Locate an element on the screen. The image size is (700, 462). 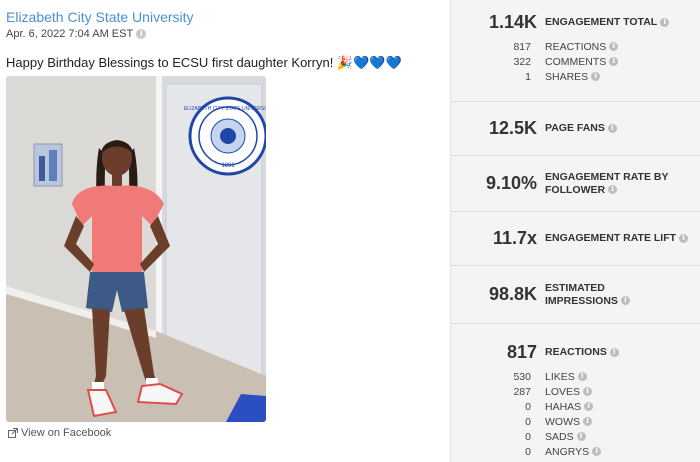
list-item: 0 WOWS i is located at coordinates (575, 421).